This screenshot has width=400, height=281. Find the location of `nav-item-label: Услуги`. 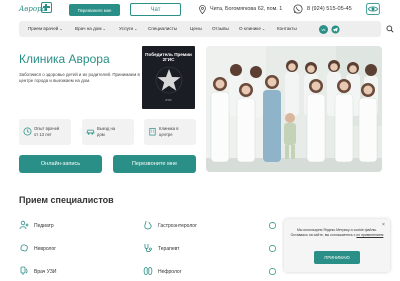

nav-item-label: Услуги is located at coordinates (126, 28).